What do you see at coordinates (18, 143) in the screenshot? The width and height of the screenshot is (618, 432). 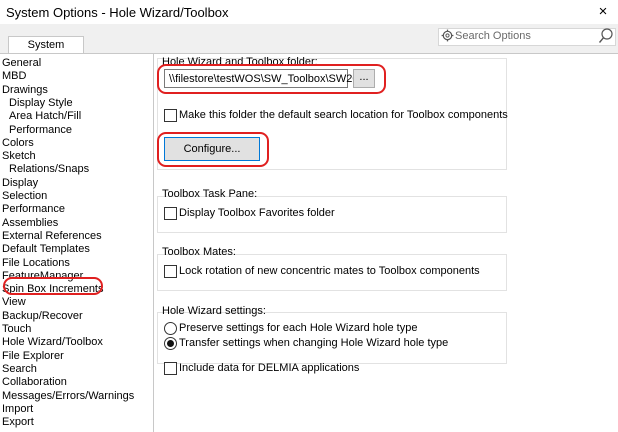 I see `nav-item-colors: Colors` at bounding box center [18, 143].